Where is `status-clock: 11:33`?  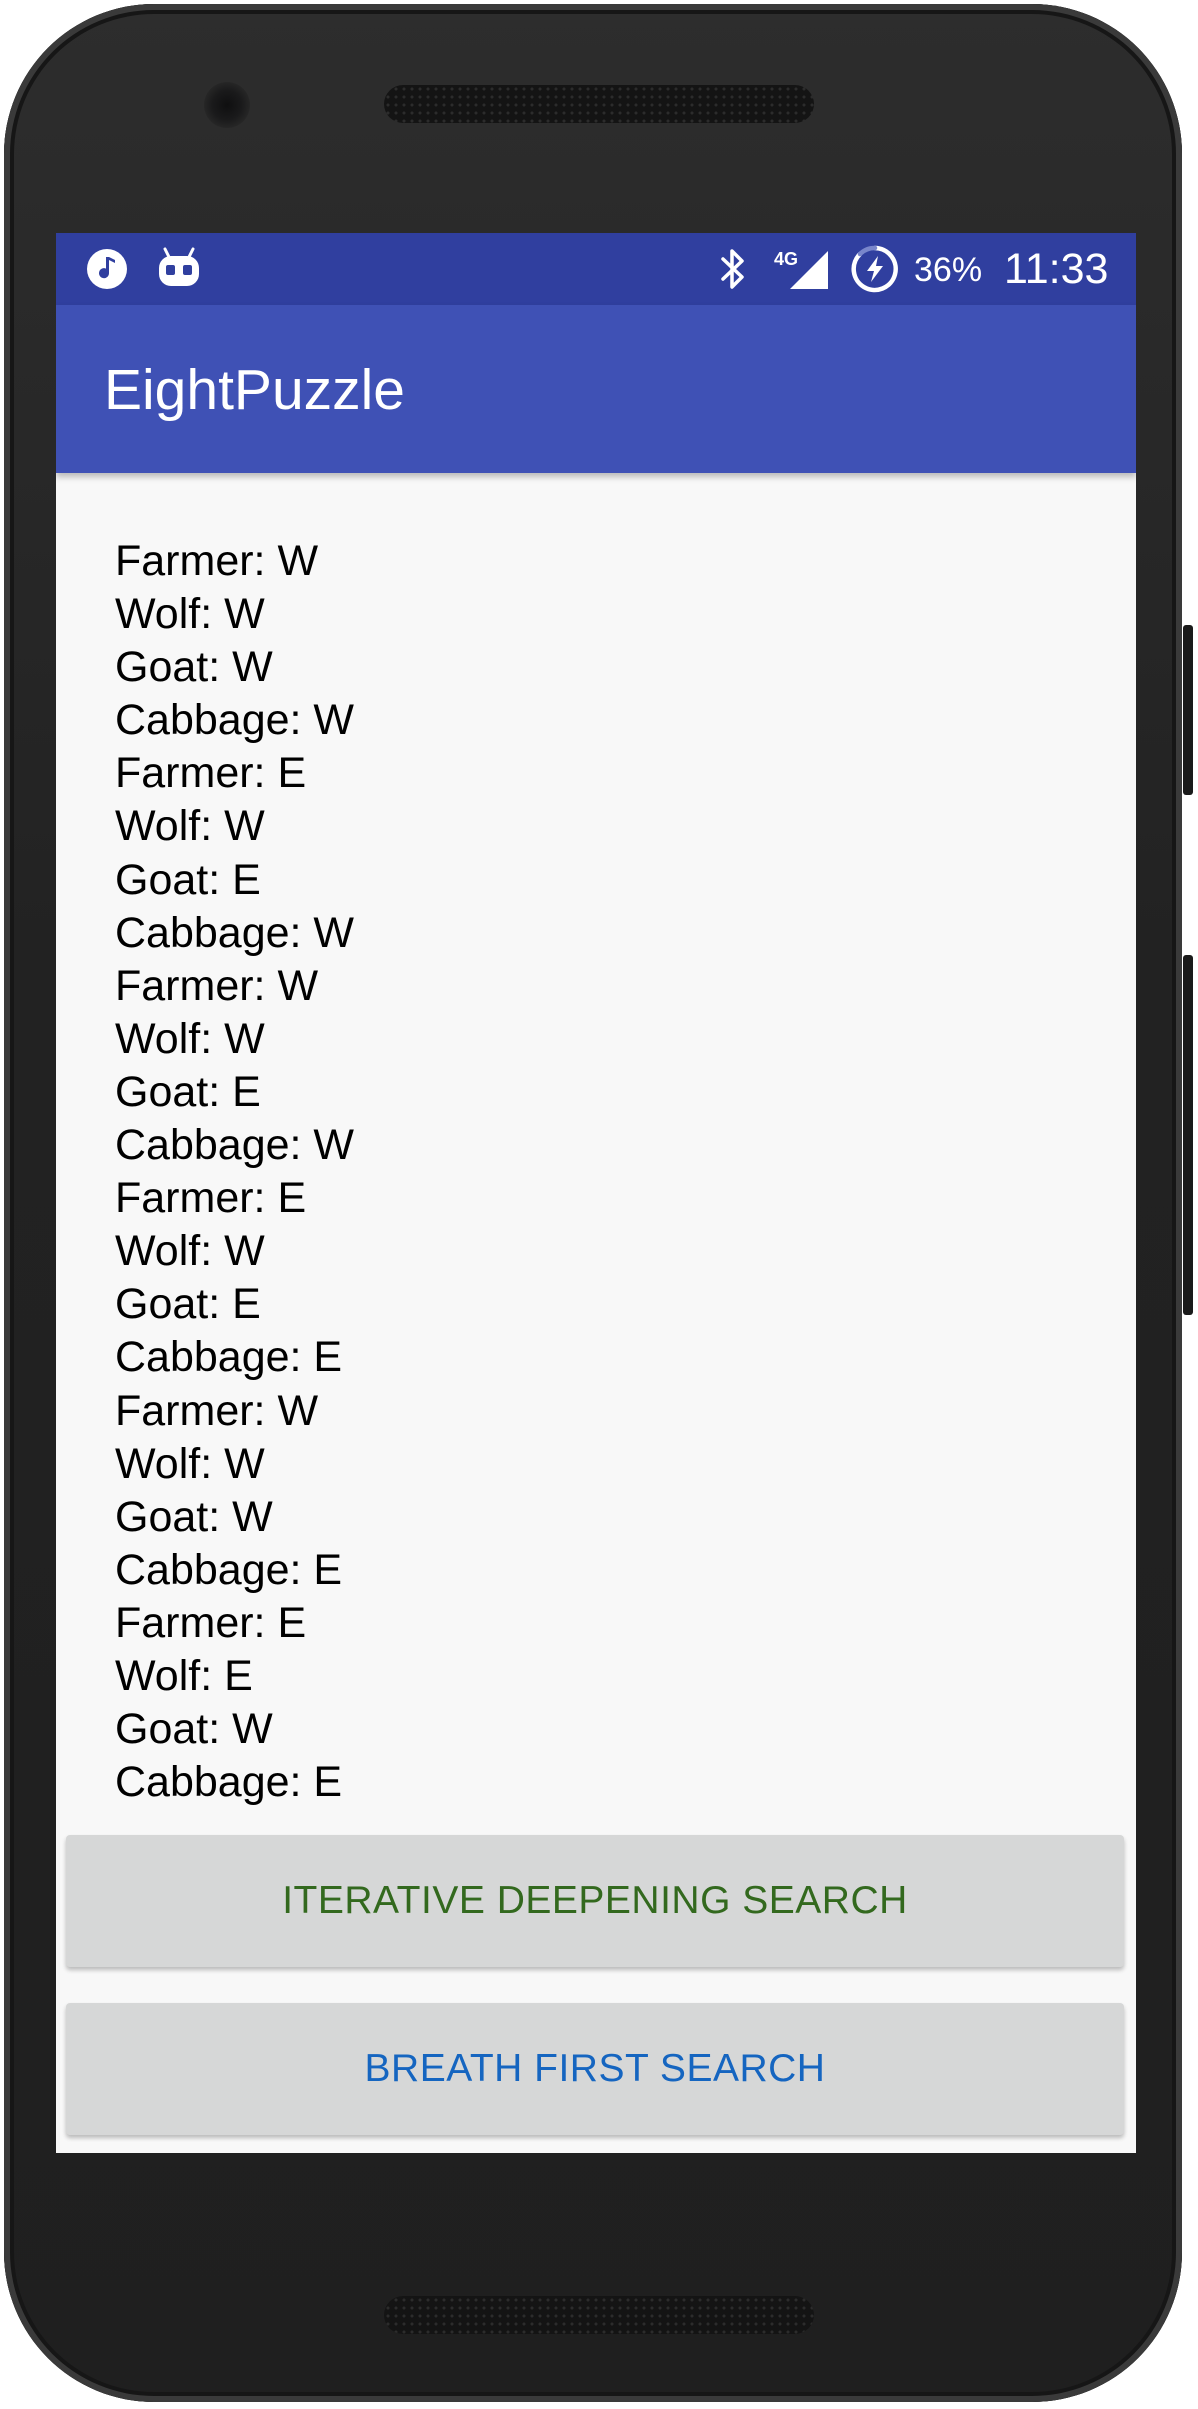 status-clock: 11:33 is located at coordinates (1056, 269).